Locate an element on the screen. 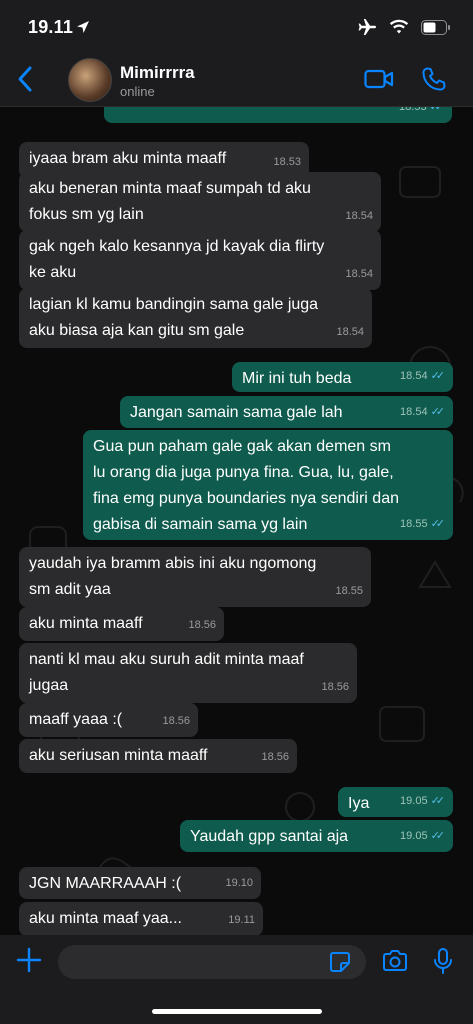  outgoing-message: Jangan samain sama gale lah 18.54 ✓✓ is located at coordinates (286, 412).